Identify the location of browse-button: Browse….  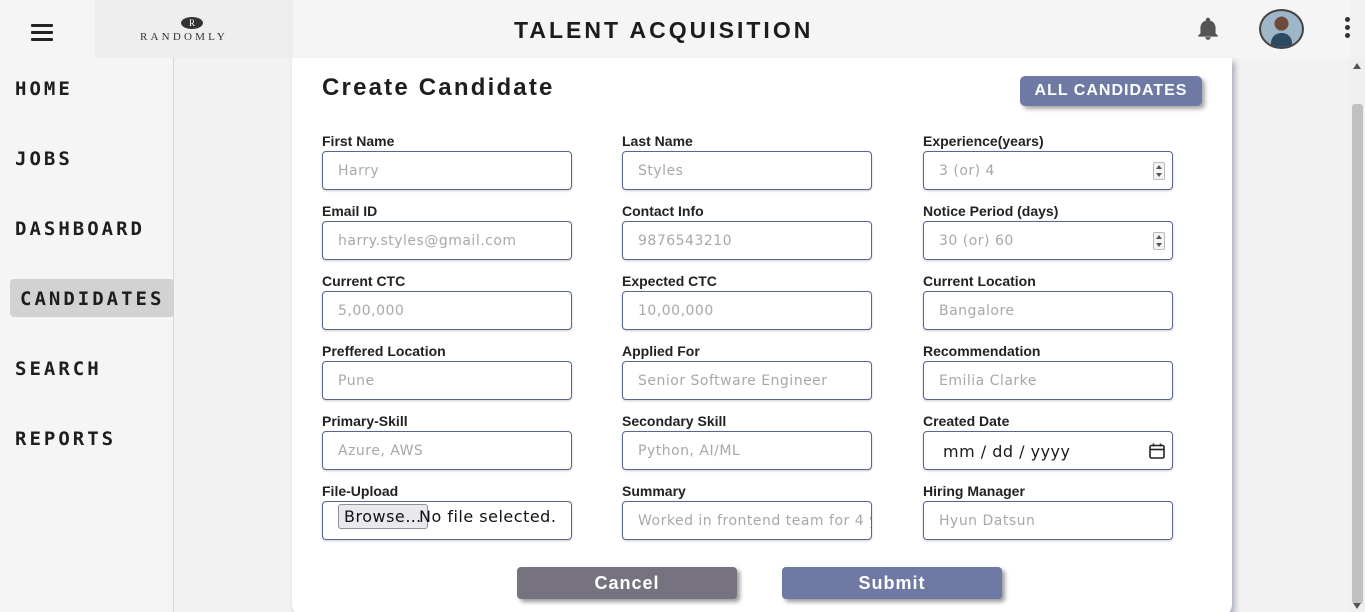
(383, 516).